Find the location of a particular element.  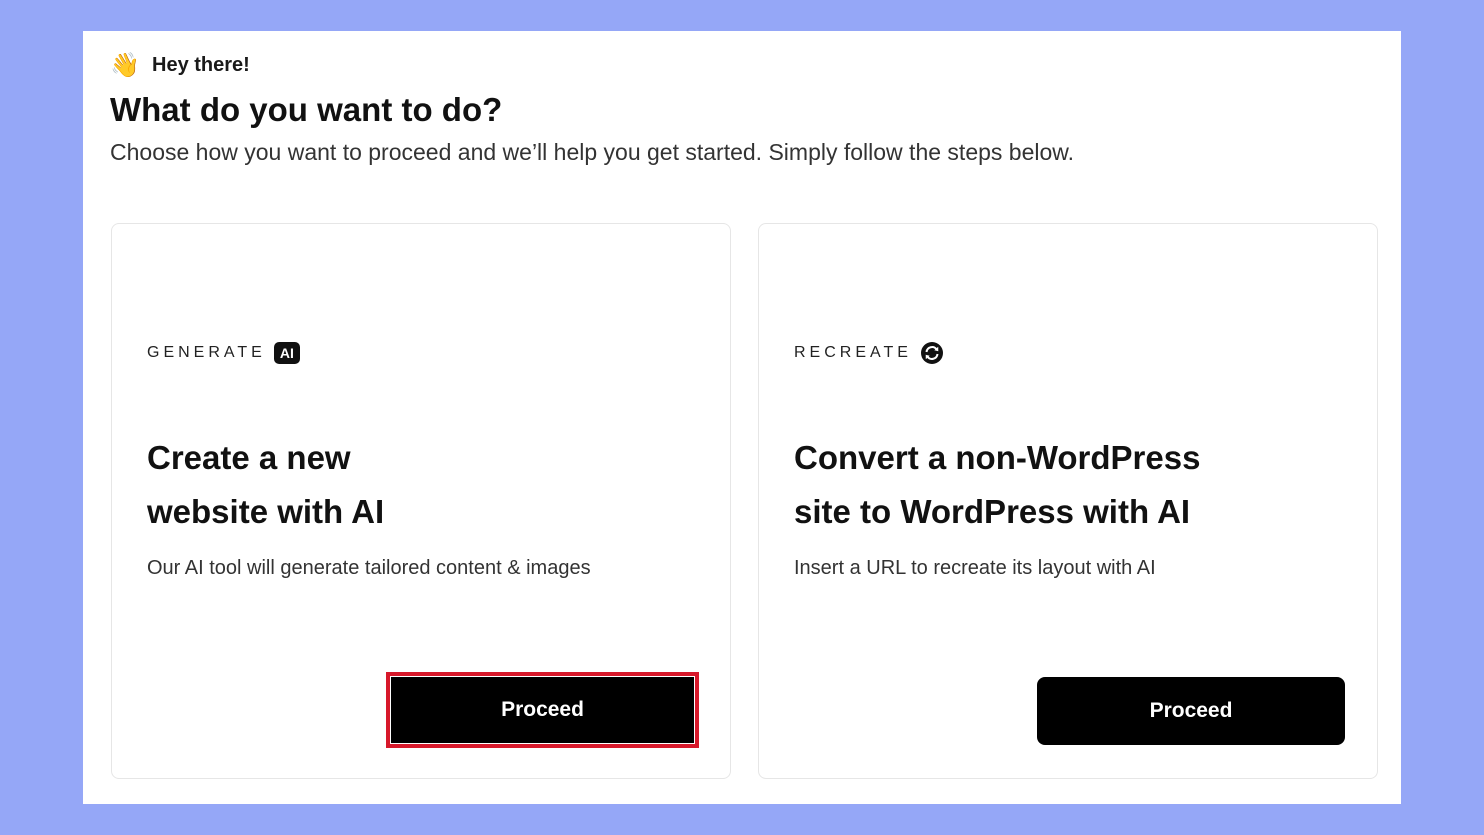

page-title: What do you want to do? is located at coordinates (306, 109).